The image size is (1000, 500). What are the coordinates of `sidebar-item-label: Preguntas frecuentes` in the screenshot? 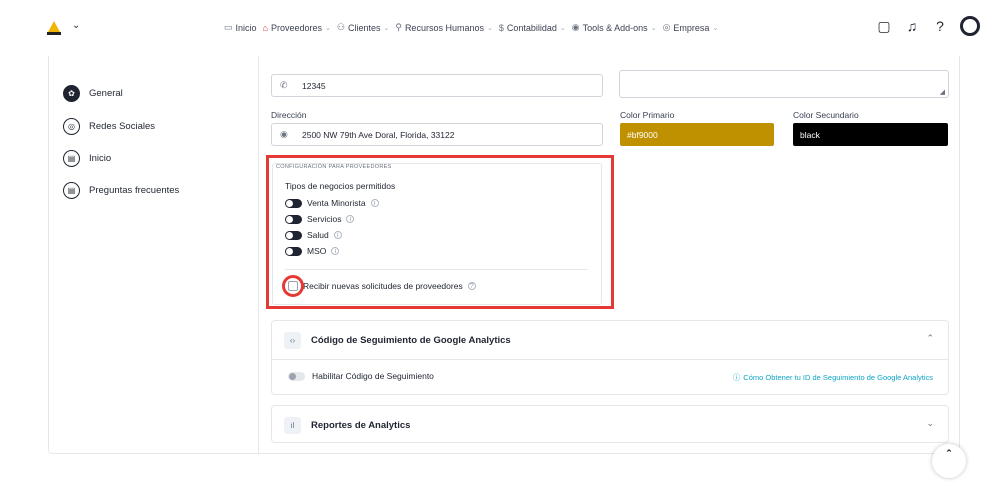 It's located at (134, 190).